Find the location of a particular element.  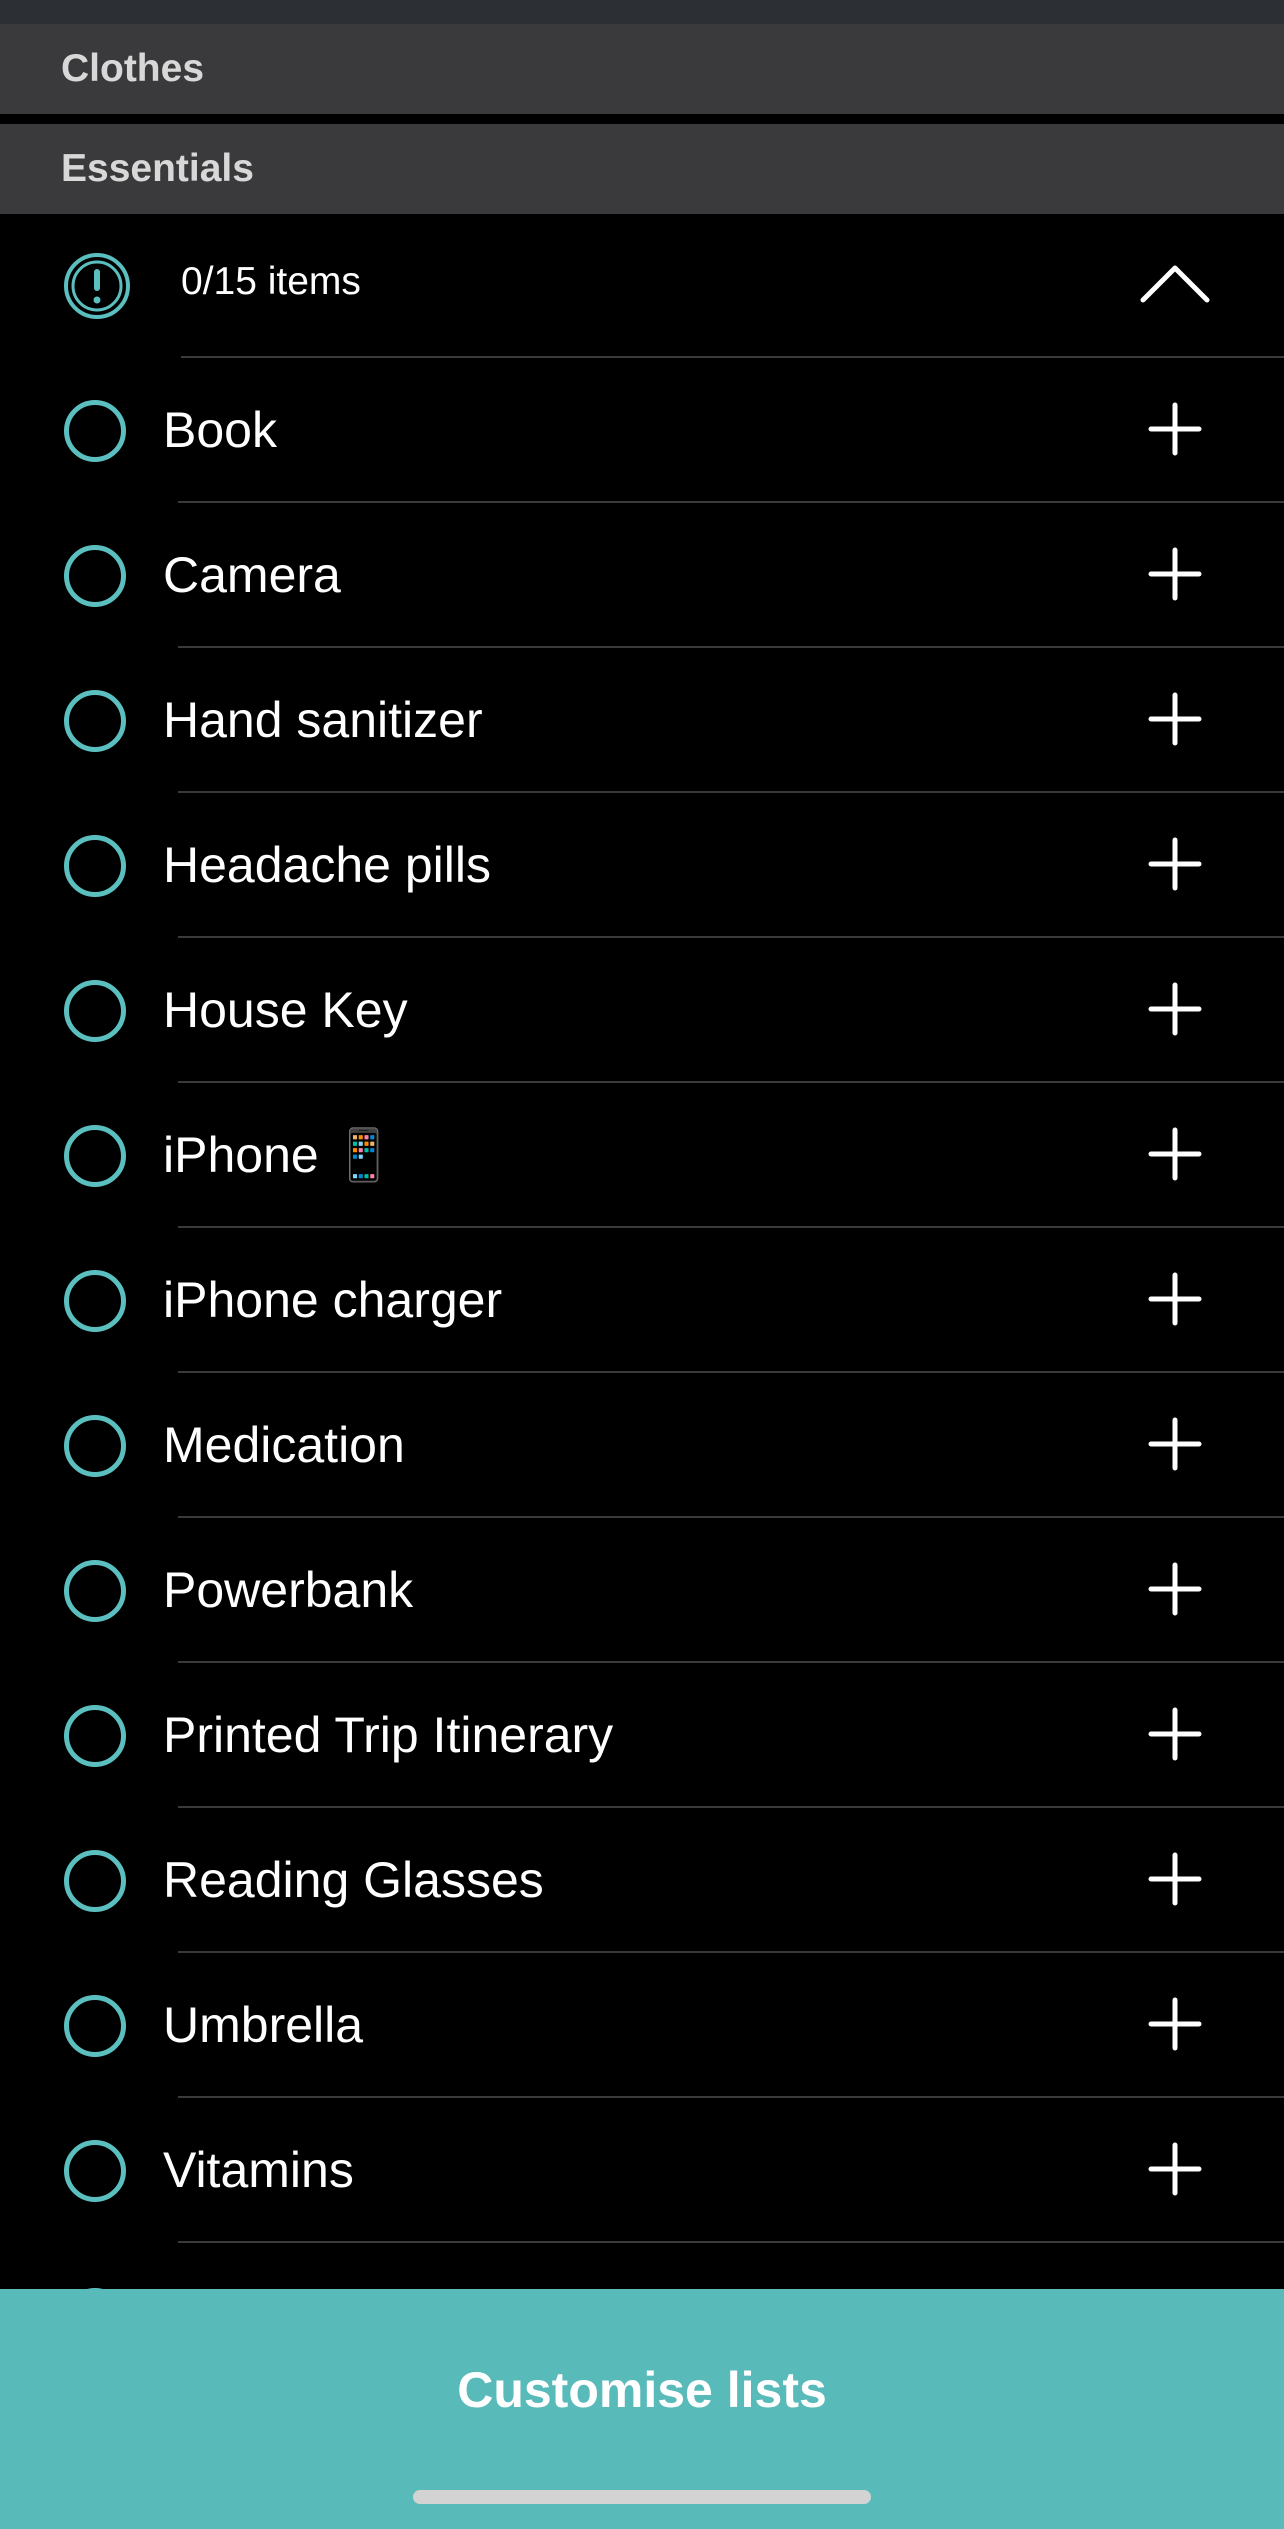

item-label: Medication is located at coordinates (284, 1445).